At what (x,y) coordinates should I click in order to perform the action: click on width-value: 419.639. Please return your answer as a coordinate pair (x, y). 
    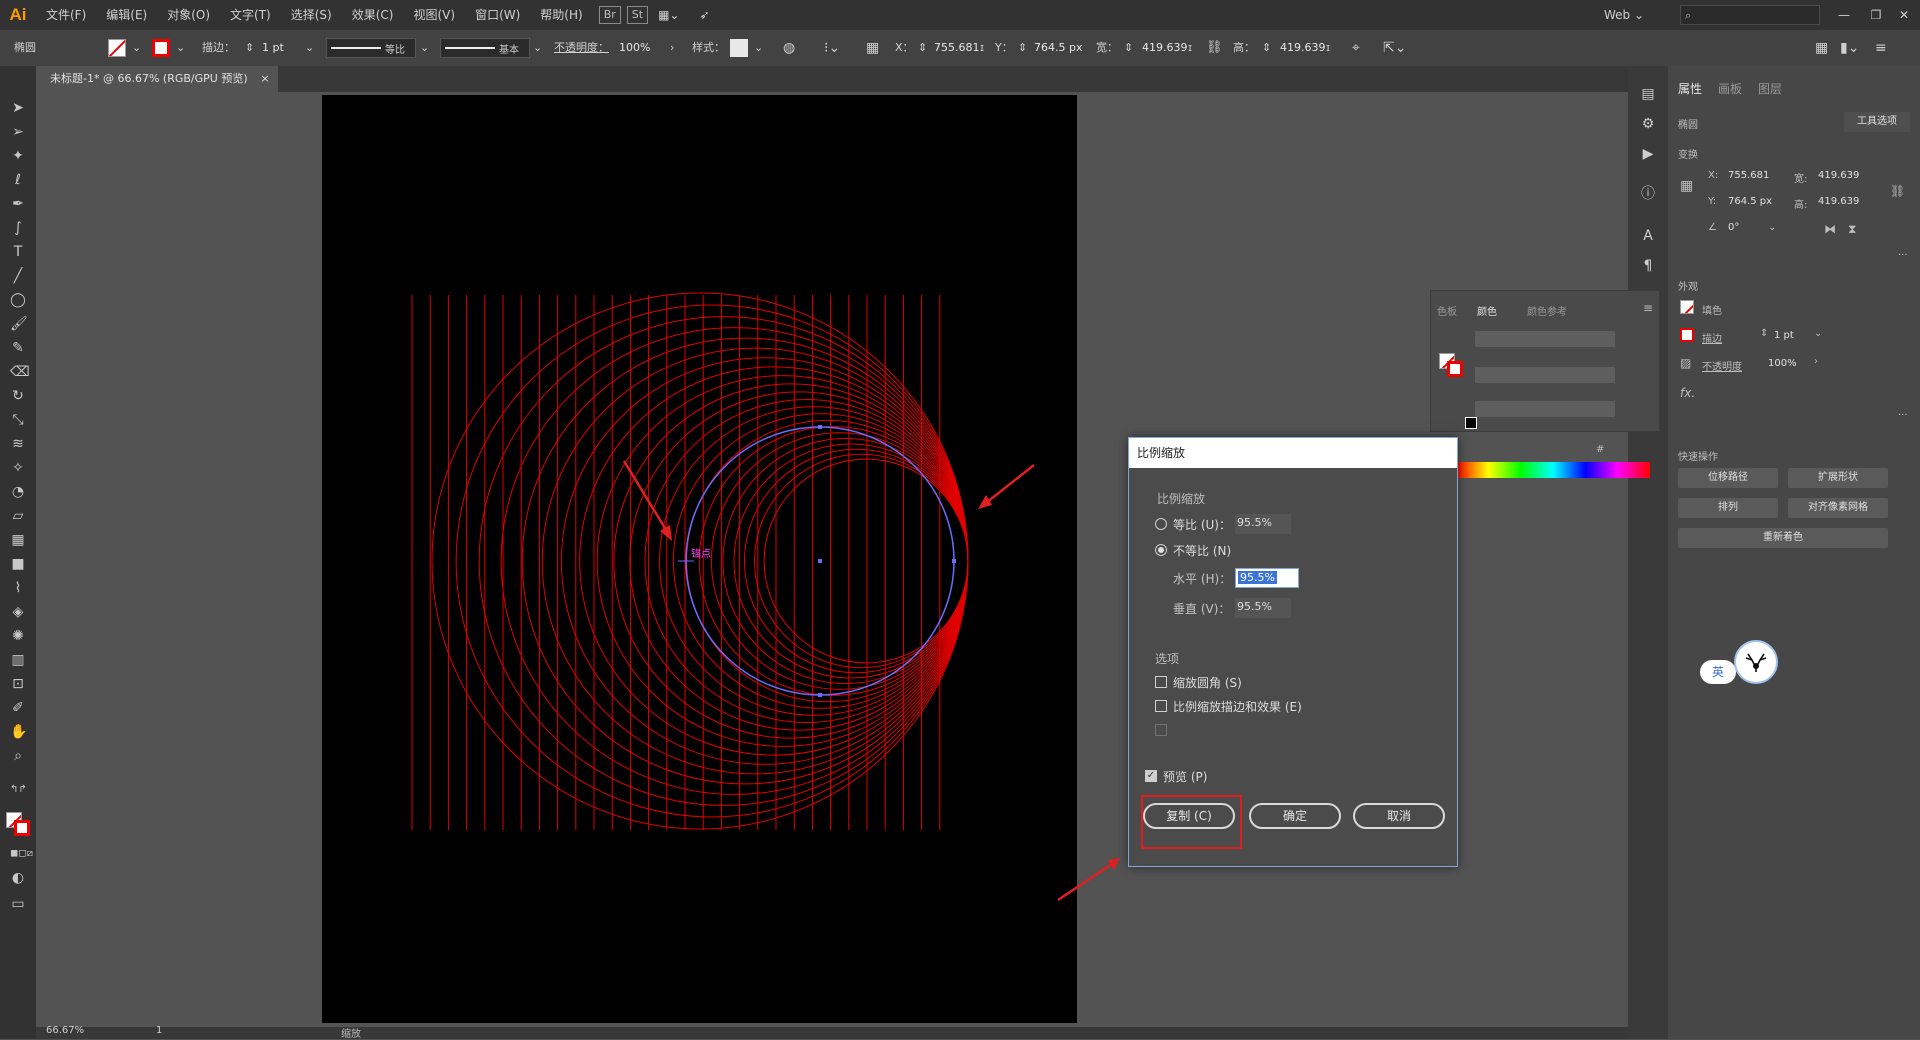
    Looking at the image, I should click on (1838, 175).